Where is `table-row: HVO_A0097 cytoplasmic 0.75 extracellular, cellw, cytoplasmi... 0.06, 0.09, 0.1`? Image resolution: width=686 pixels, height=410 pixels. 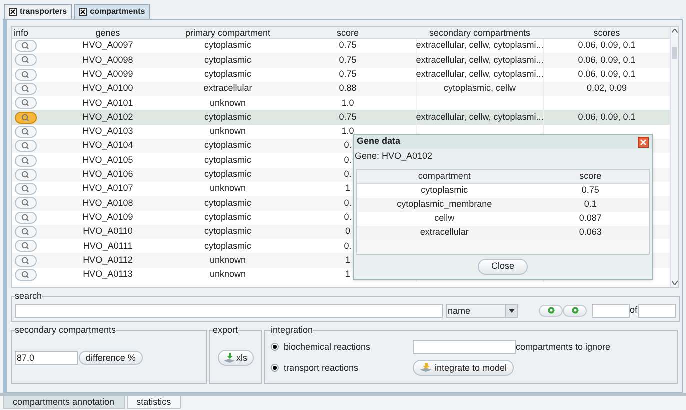 table-row: HVO_A0097 cytoplasmic 0.75 extracellular, cellw, cytoplasmi... 0.06, 0.09, 0.1 is located at coordinates (341, 46).